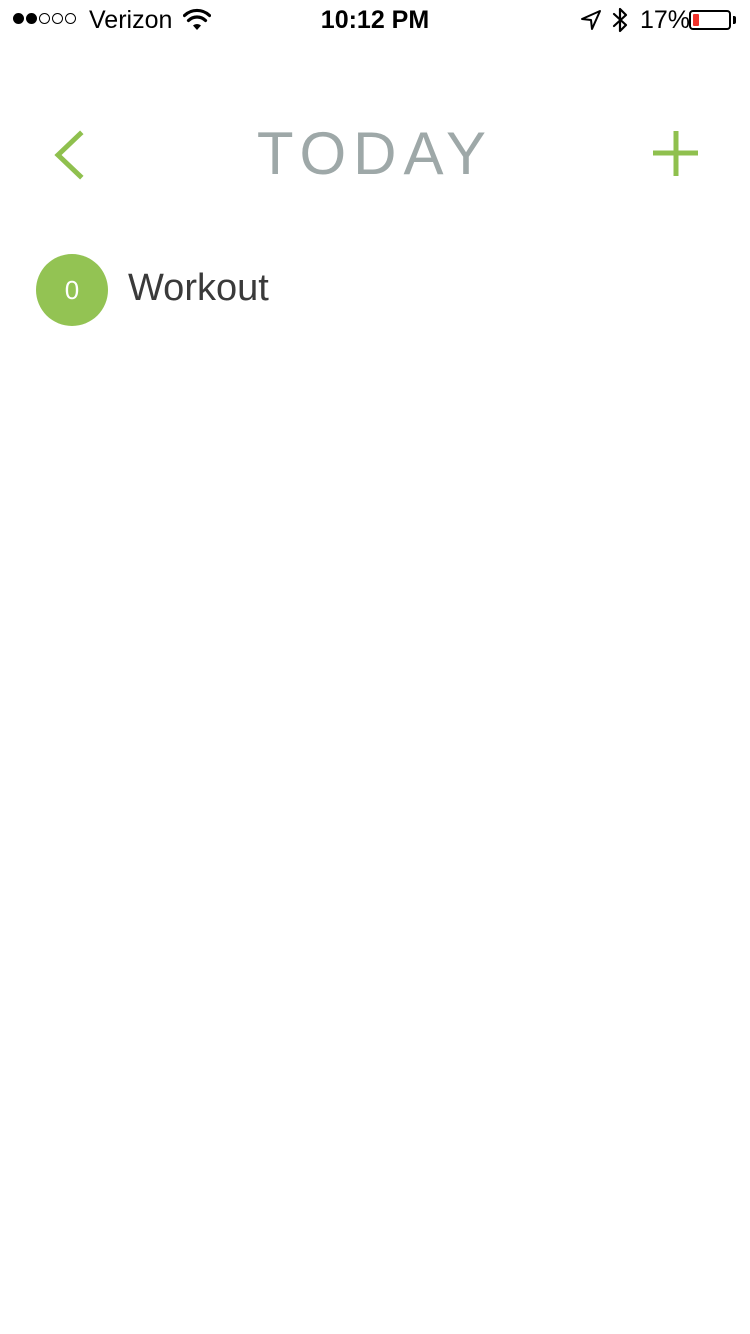  What do you see at coordinates (734, 20) in the screenshot?
I see `battery-tip` at bounding box center [734, 20].